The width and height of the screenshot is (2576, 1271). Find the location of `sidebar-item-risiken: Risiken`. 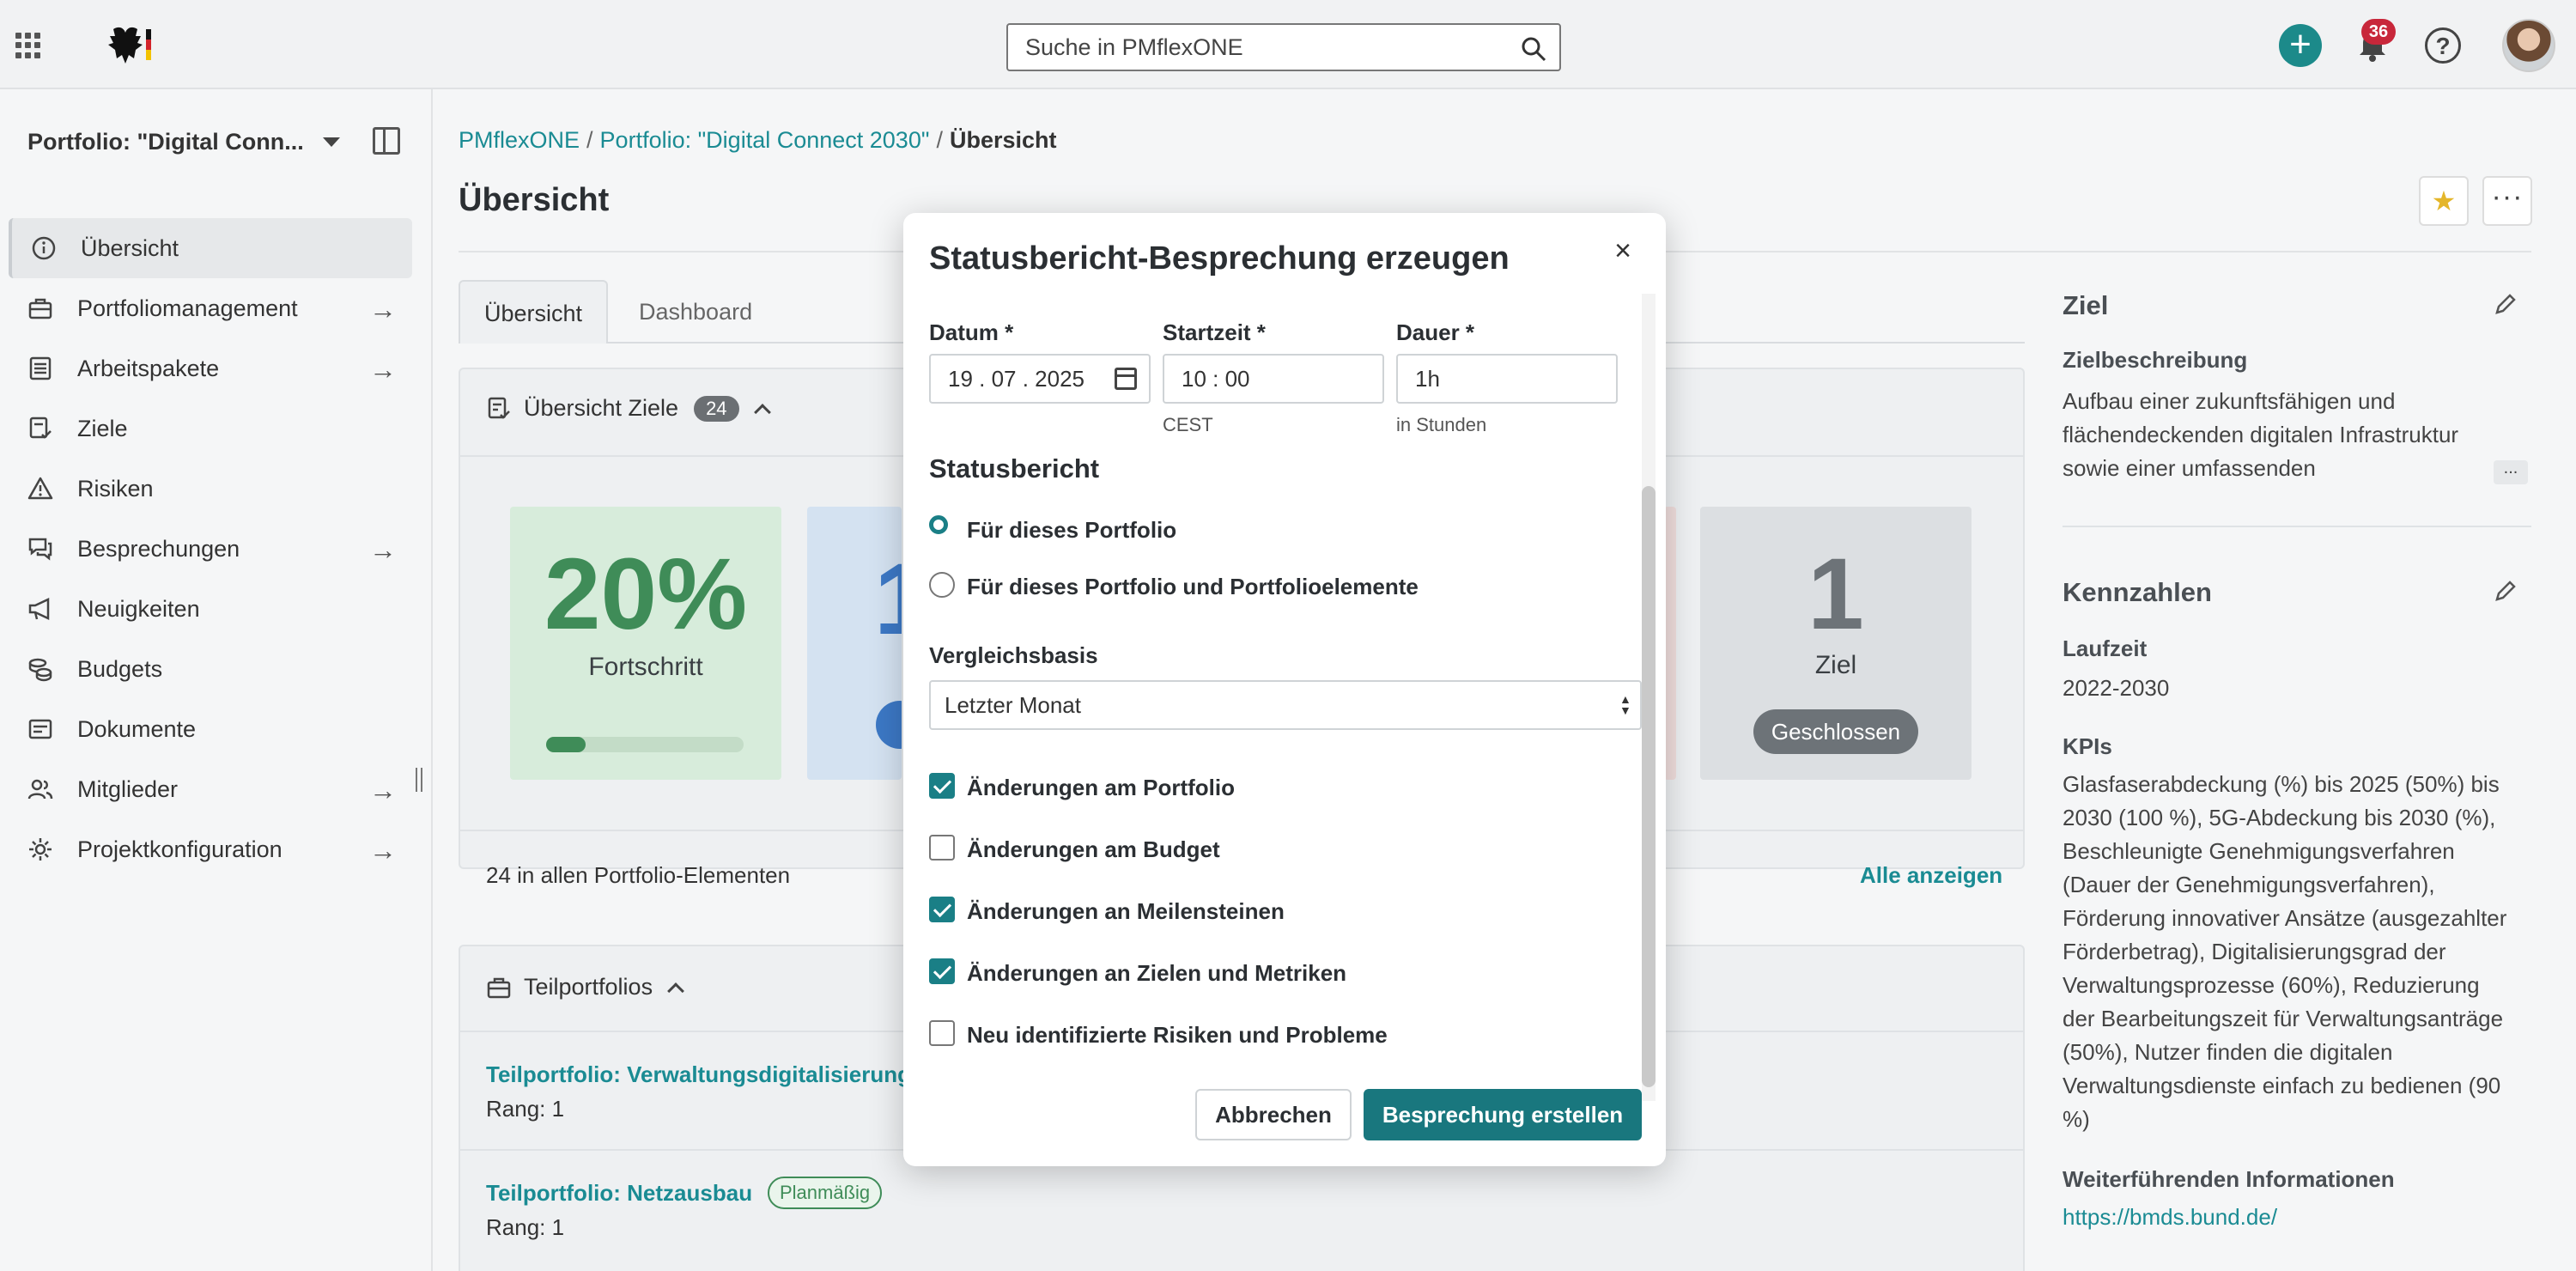

sidebar-item-risiken: Risiken is located at coordinates (210, 489).